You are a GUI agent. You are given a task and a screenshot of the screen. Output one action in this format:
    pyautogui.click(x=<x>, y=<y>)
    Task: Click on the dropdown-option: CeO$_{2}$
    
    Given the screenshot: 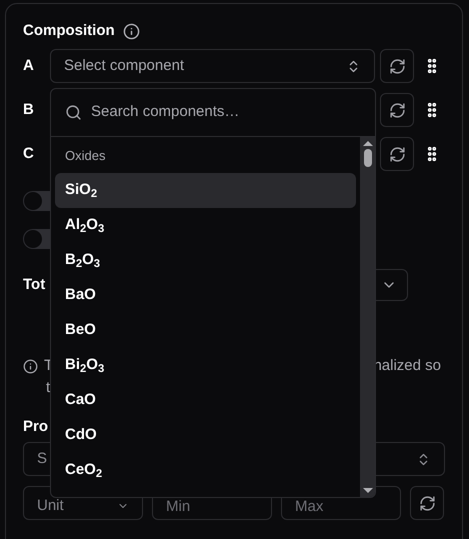 What is the action you would take?
    pyautogui.click(x=205, y=470)
    